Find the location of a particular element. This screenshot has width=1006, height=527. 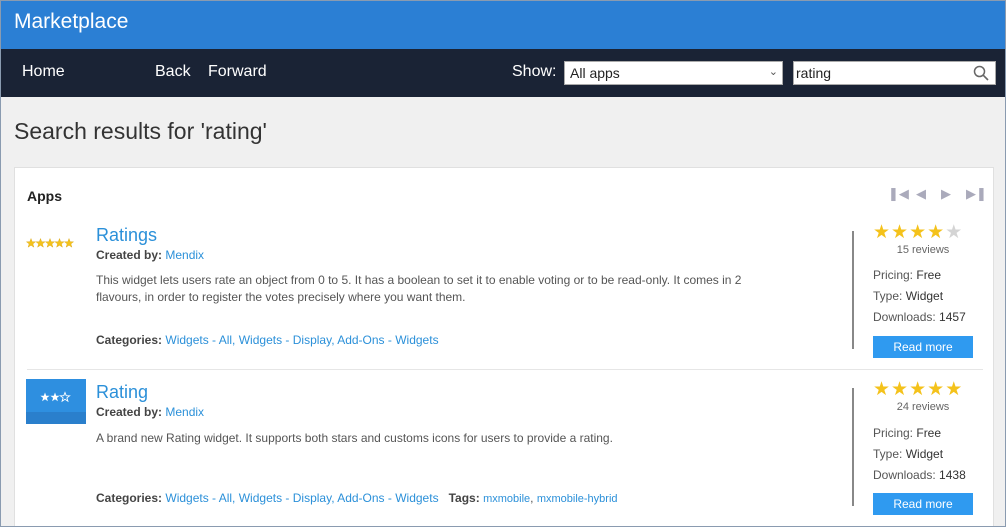

chevron-down-icon: ⌄ is located at coordinates (773, 72).